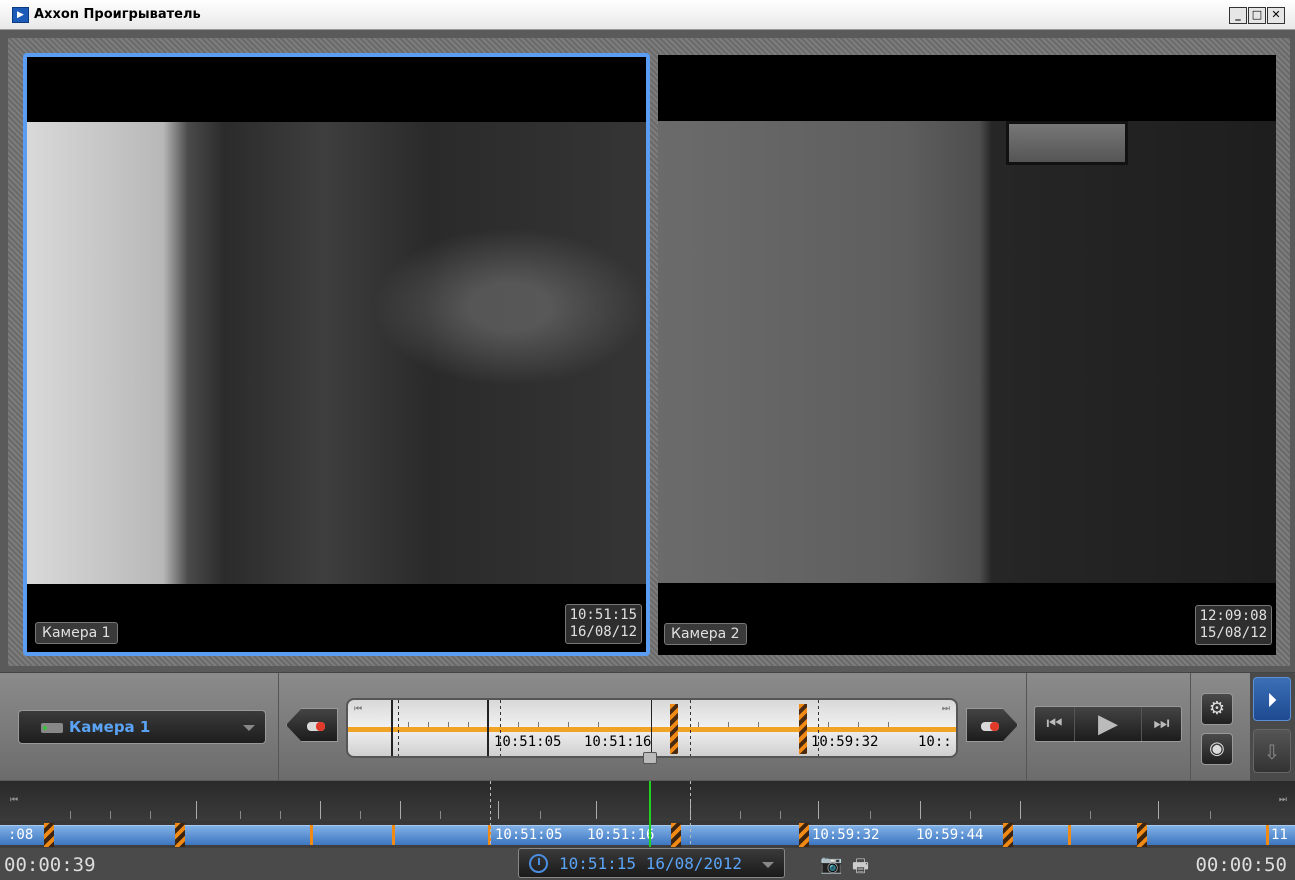  I want to click on play-mode-button: ⏵, so click(1272, 699).